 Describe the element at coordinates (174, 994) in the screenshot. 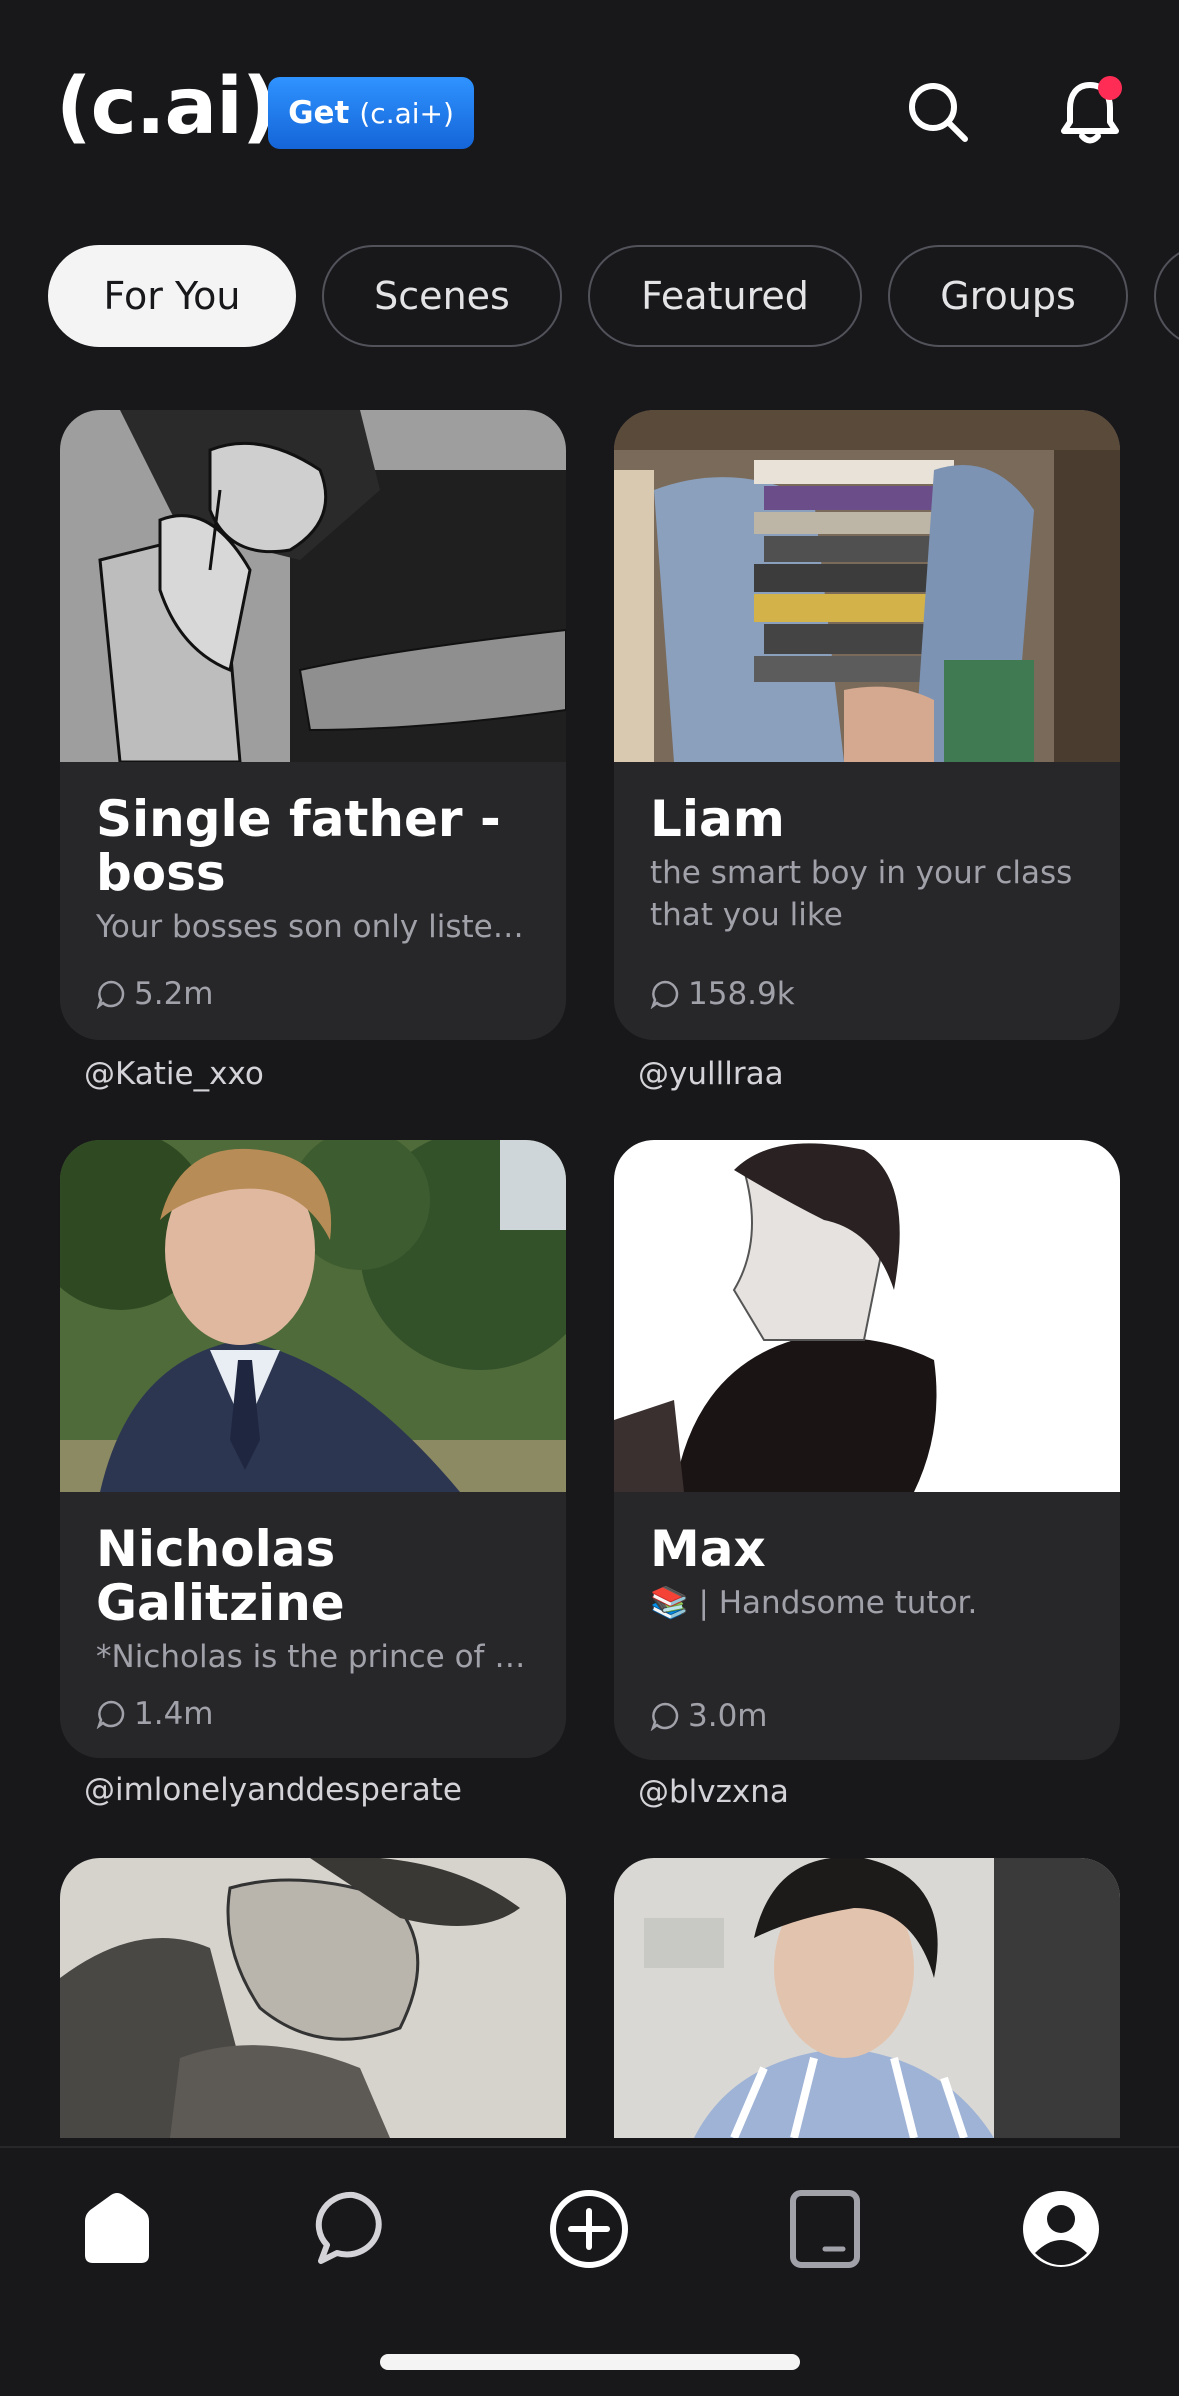

I see `chat-count-value: 5.2m` at that location.